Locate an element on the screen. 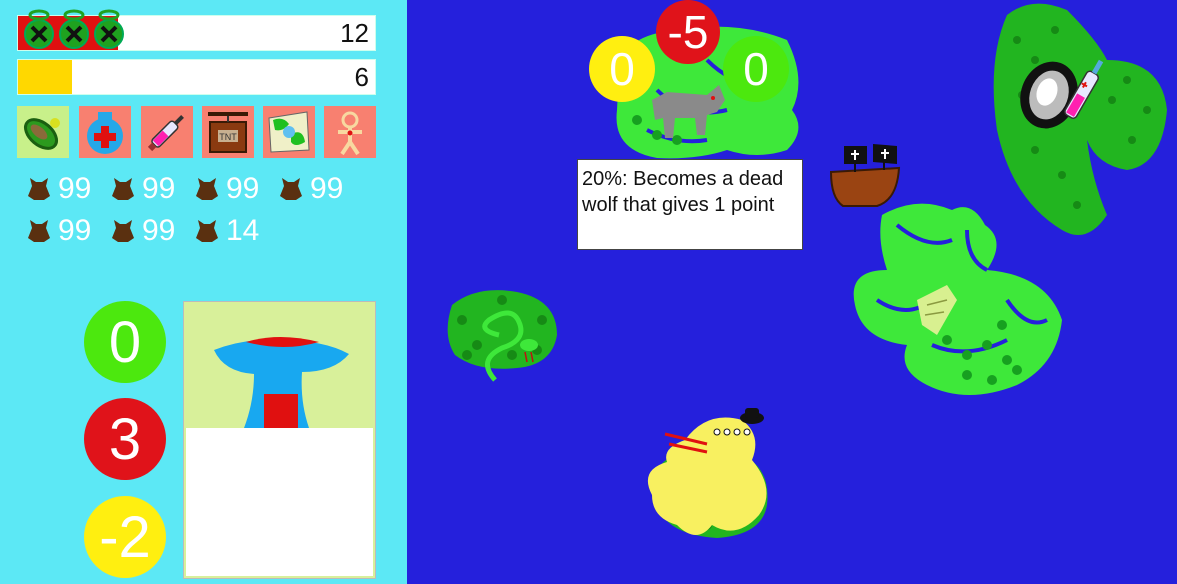 This screenshot has width=1177, height=584. score-circle-green: 0 is located at coordinates (125, 342).